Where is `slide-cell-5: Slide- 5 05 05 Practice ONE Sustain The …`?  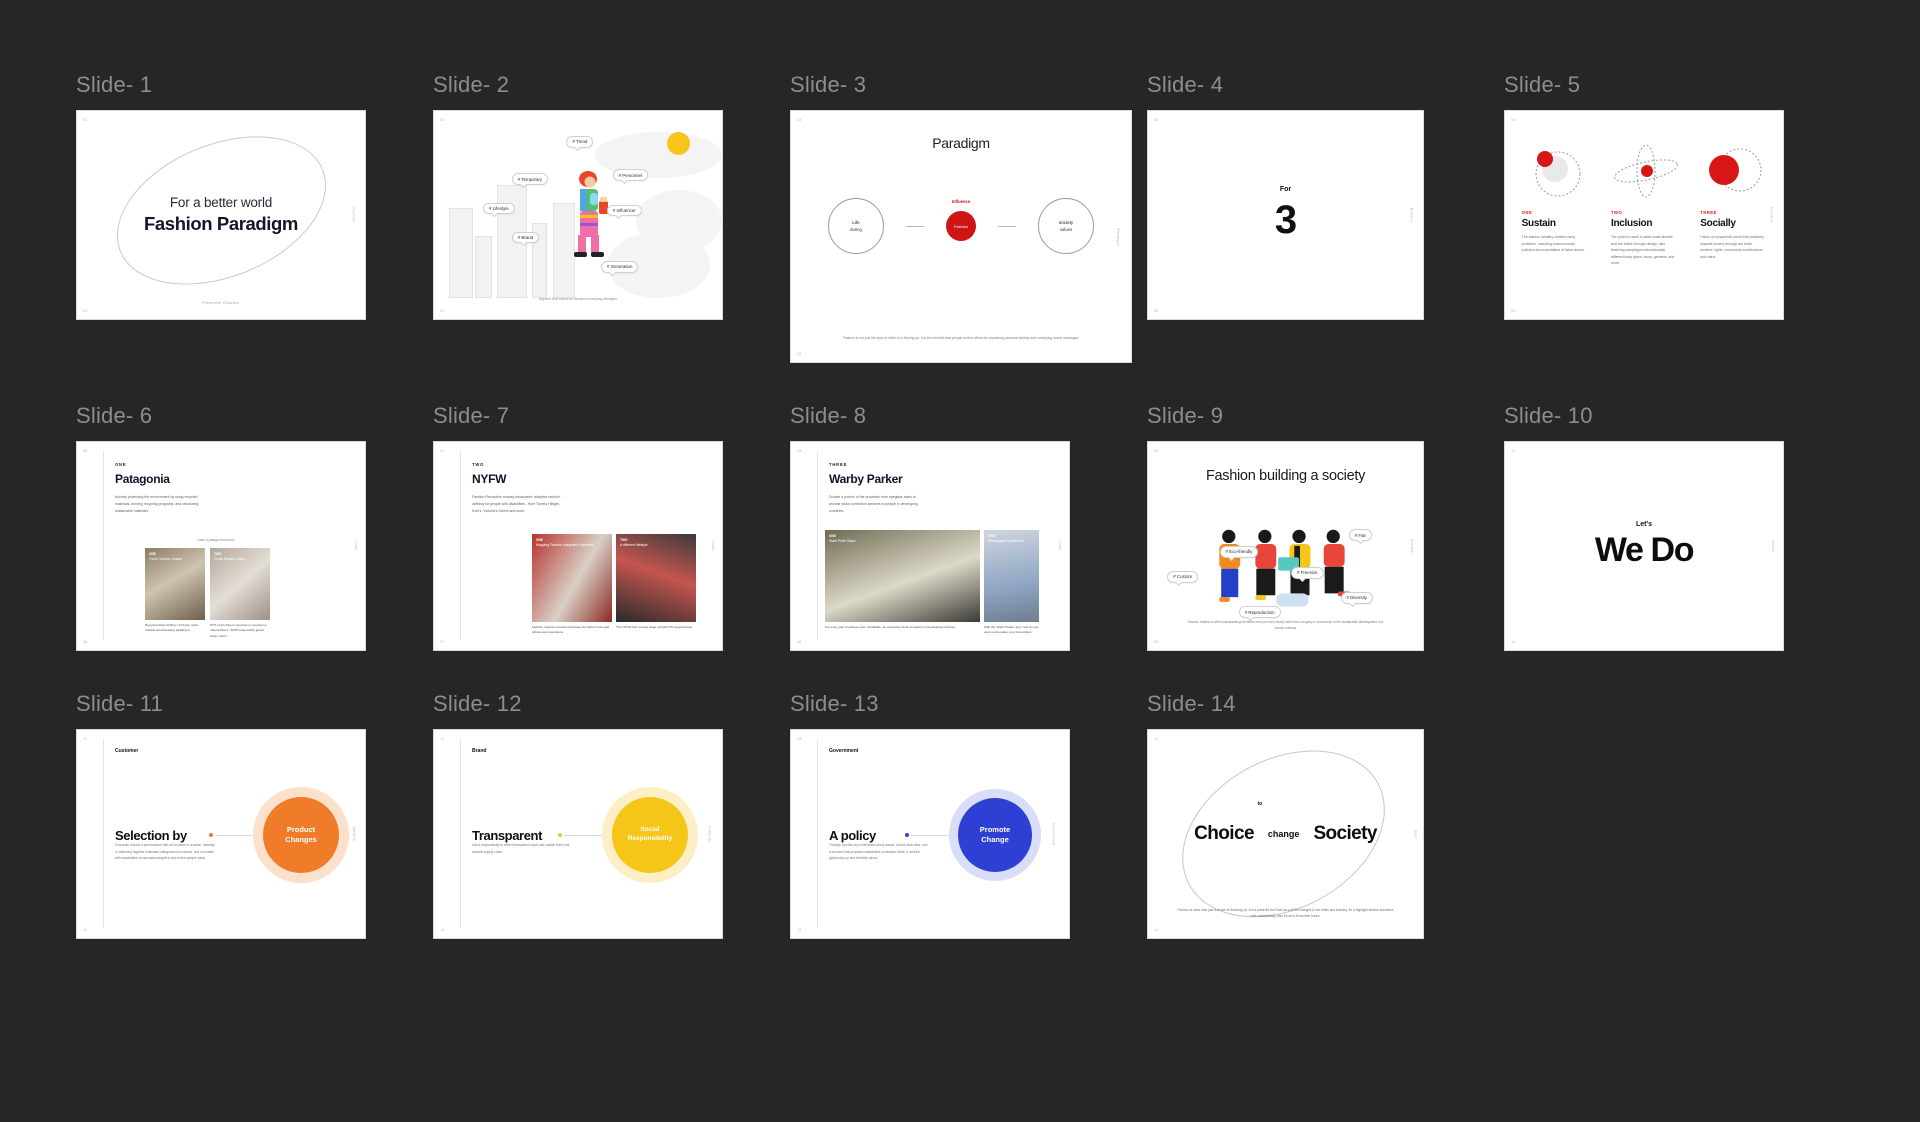 slide-cell-5: Slide- 5 05 05 Practice ONE Sustain The … is located at coordinates (1682, 217).